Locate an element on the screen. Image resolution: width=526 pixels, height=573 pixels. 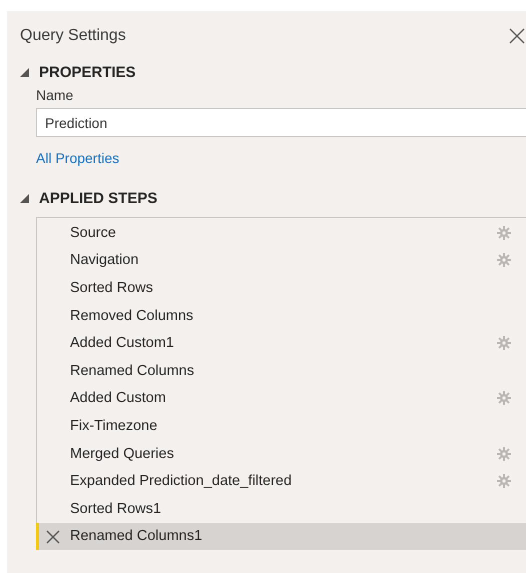
step-row: Sorted Rows1 is located at coordinates (281, 508).